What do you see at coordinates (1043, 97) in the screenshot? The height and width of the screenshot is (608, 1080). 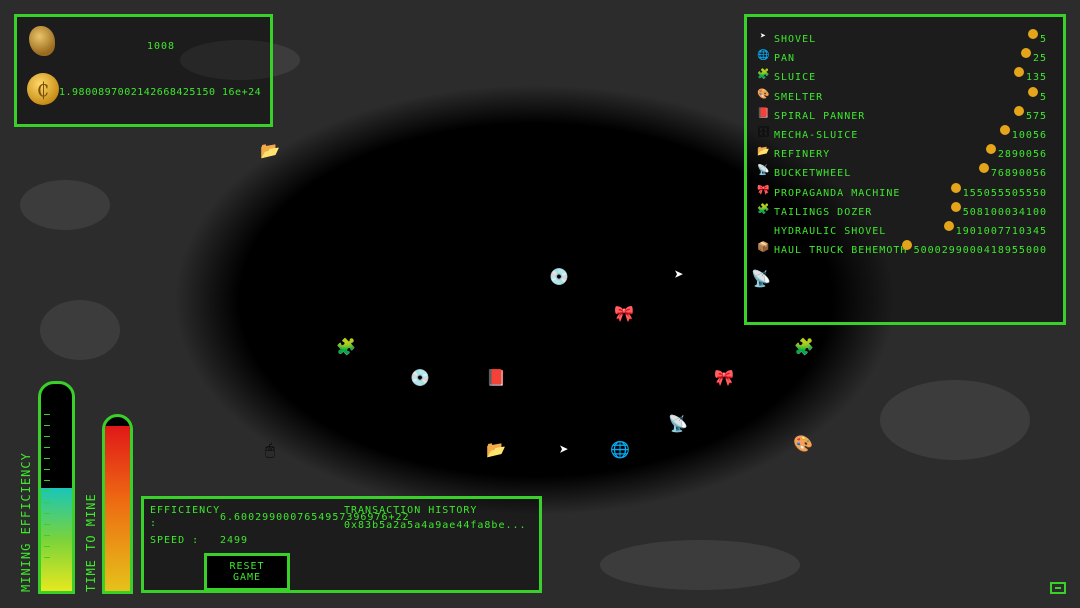 I see `store-item-price: 5` at bounding box center [1043, 97].